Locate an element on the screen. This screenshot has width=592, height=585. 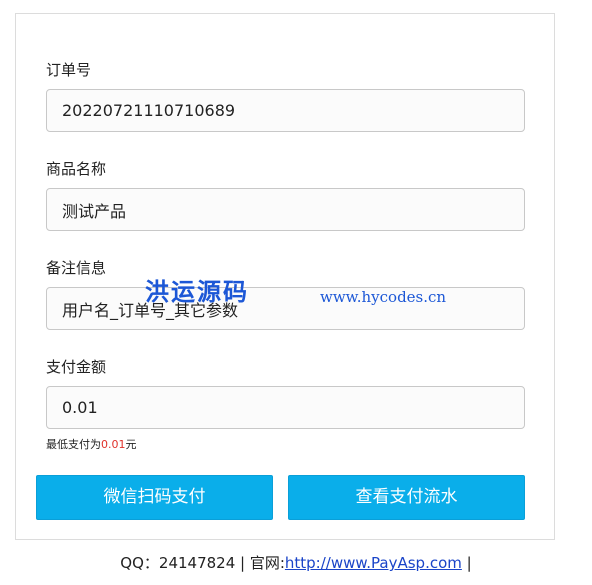
product-name-label: 商品名称 is located at coordinates (76, 169).